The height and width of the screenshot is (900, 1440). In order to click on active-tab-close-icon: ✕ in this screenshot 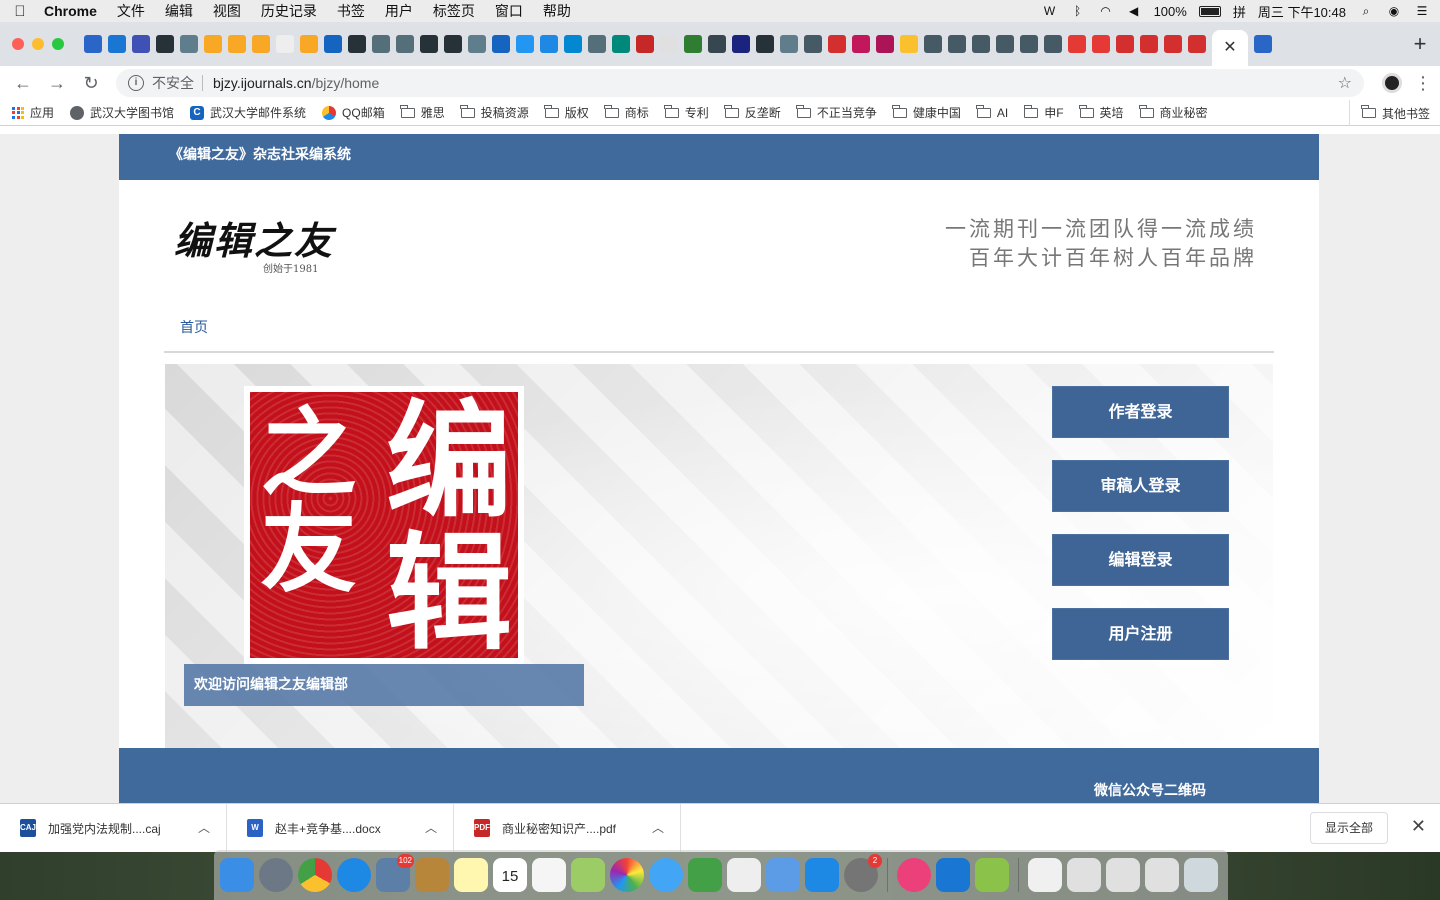, I will do `click(1230, 48)`.